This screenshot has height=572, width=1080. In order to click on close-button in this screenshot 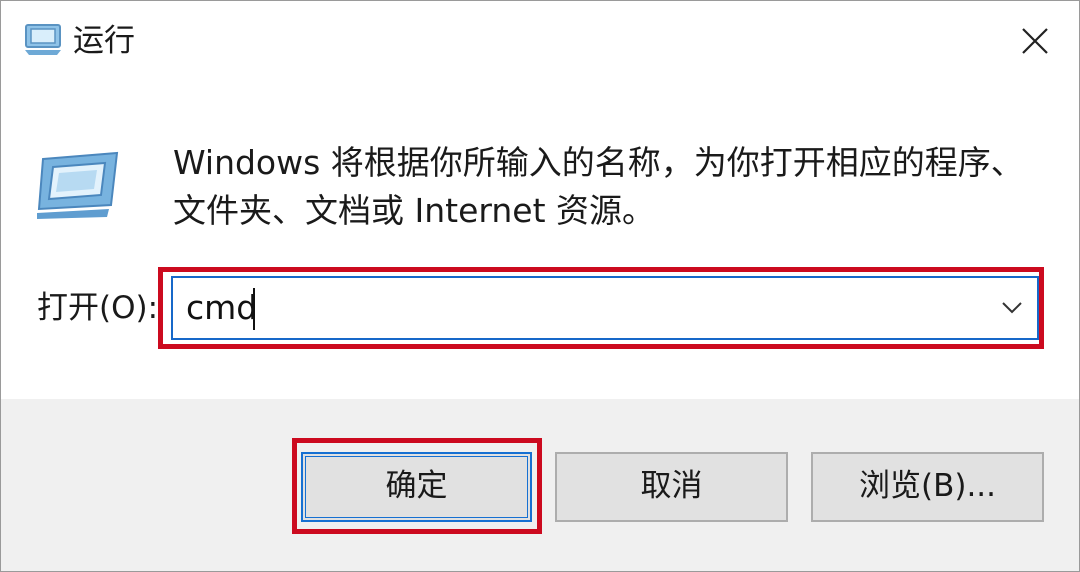, I will do `click(1035, 41)`.